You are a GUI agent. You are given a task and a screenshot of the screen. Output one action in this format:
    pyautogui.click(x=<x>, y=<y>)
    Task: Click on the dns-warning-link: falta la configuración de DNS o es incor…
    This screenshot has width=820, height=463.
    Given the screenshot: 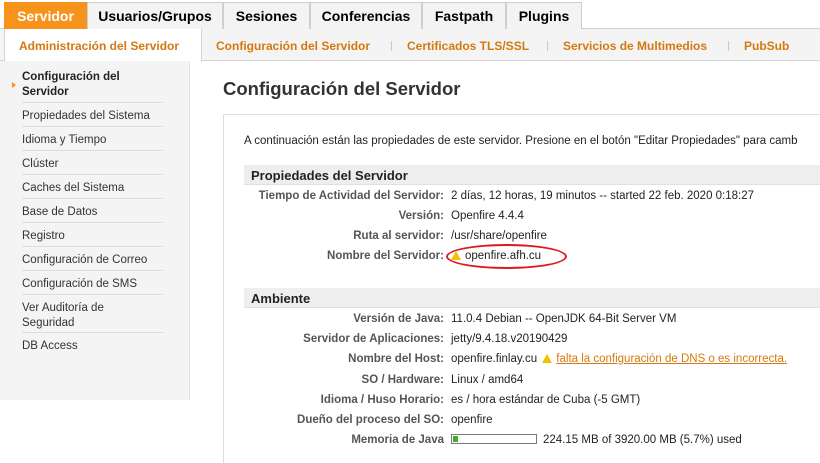 What is the action you would take?
    pyautogui.click(x=671, y=359)
    